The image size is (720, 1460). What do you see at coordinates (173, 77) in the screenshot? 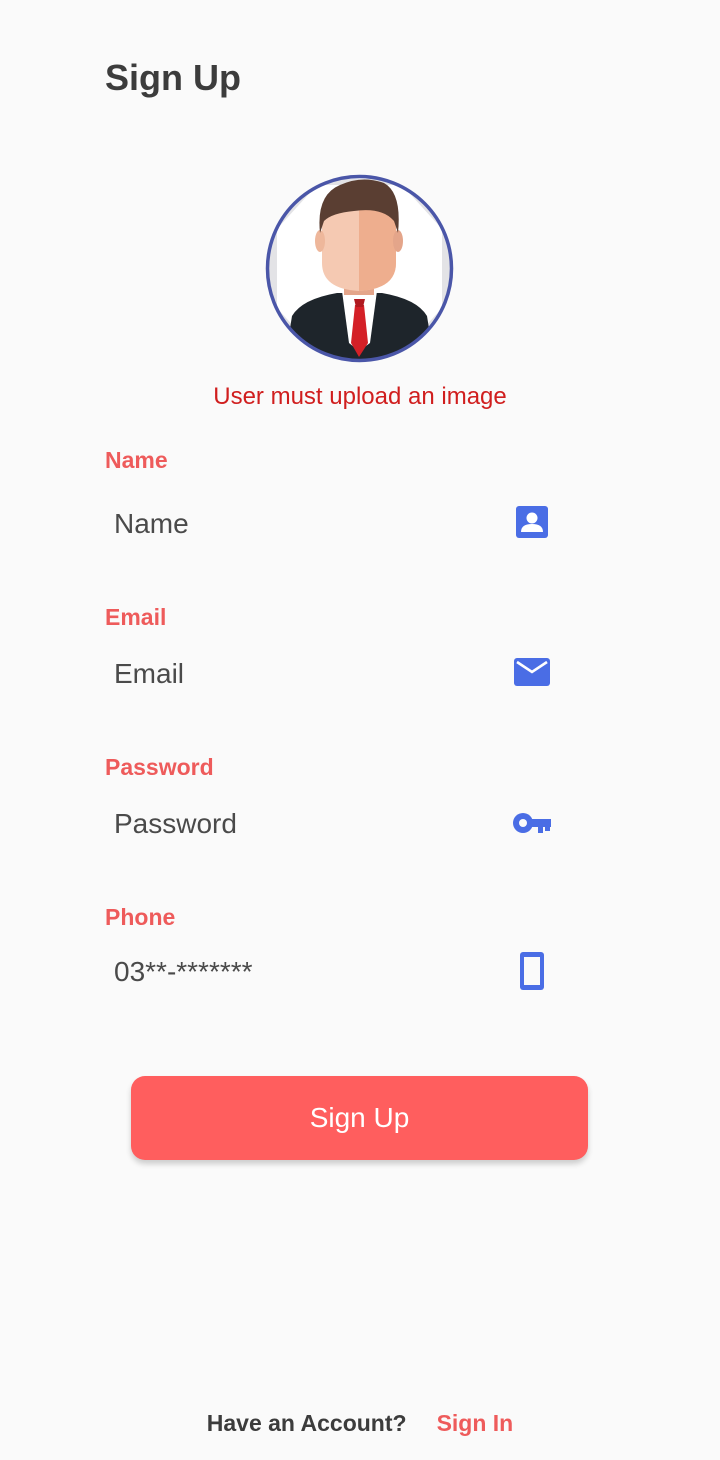
I see `page-title: Sign Up` at bounding box center [173, 77].